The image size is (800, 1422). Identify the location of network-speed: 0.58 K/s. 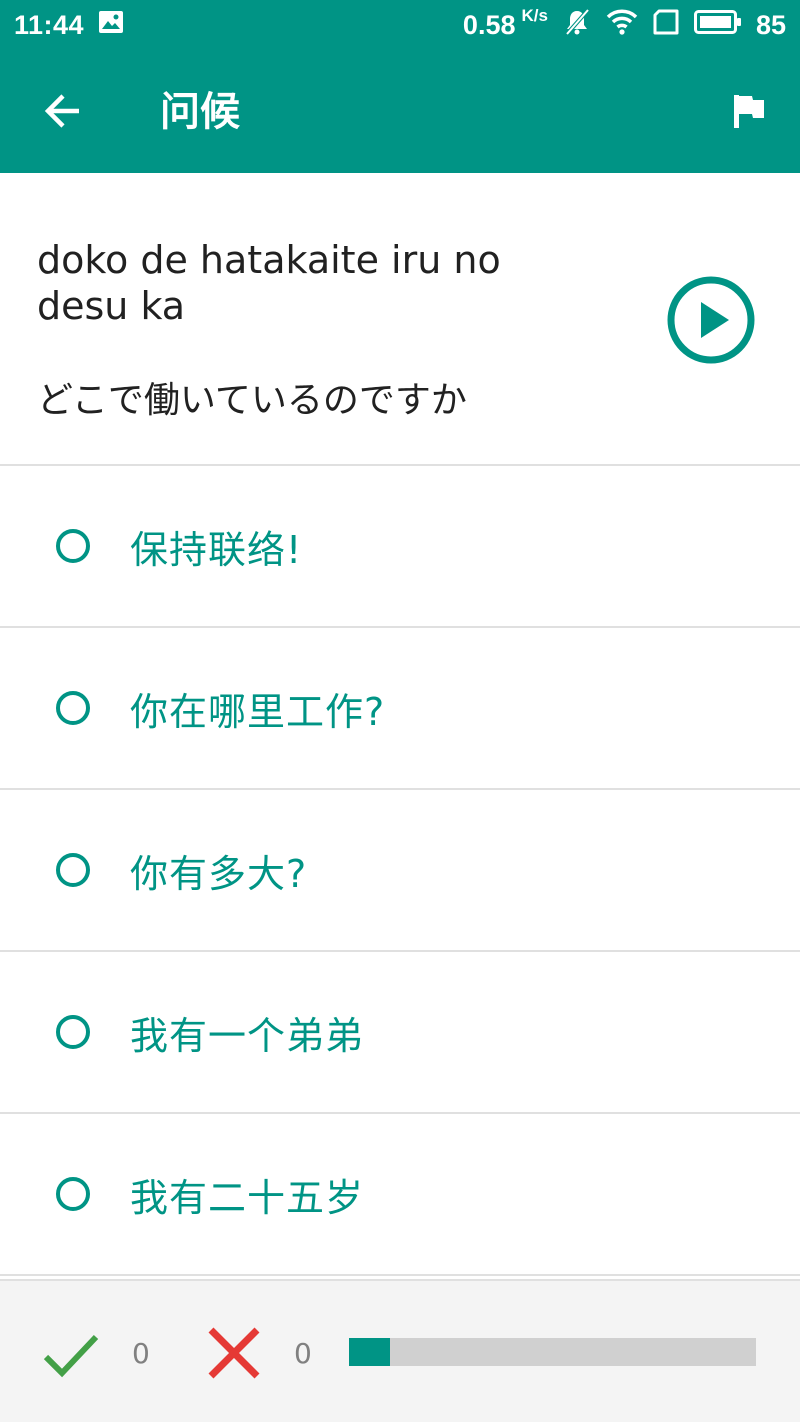
(505, 23).